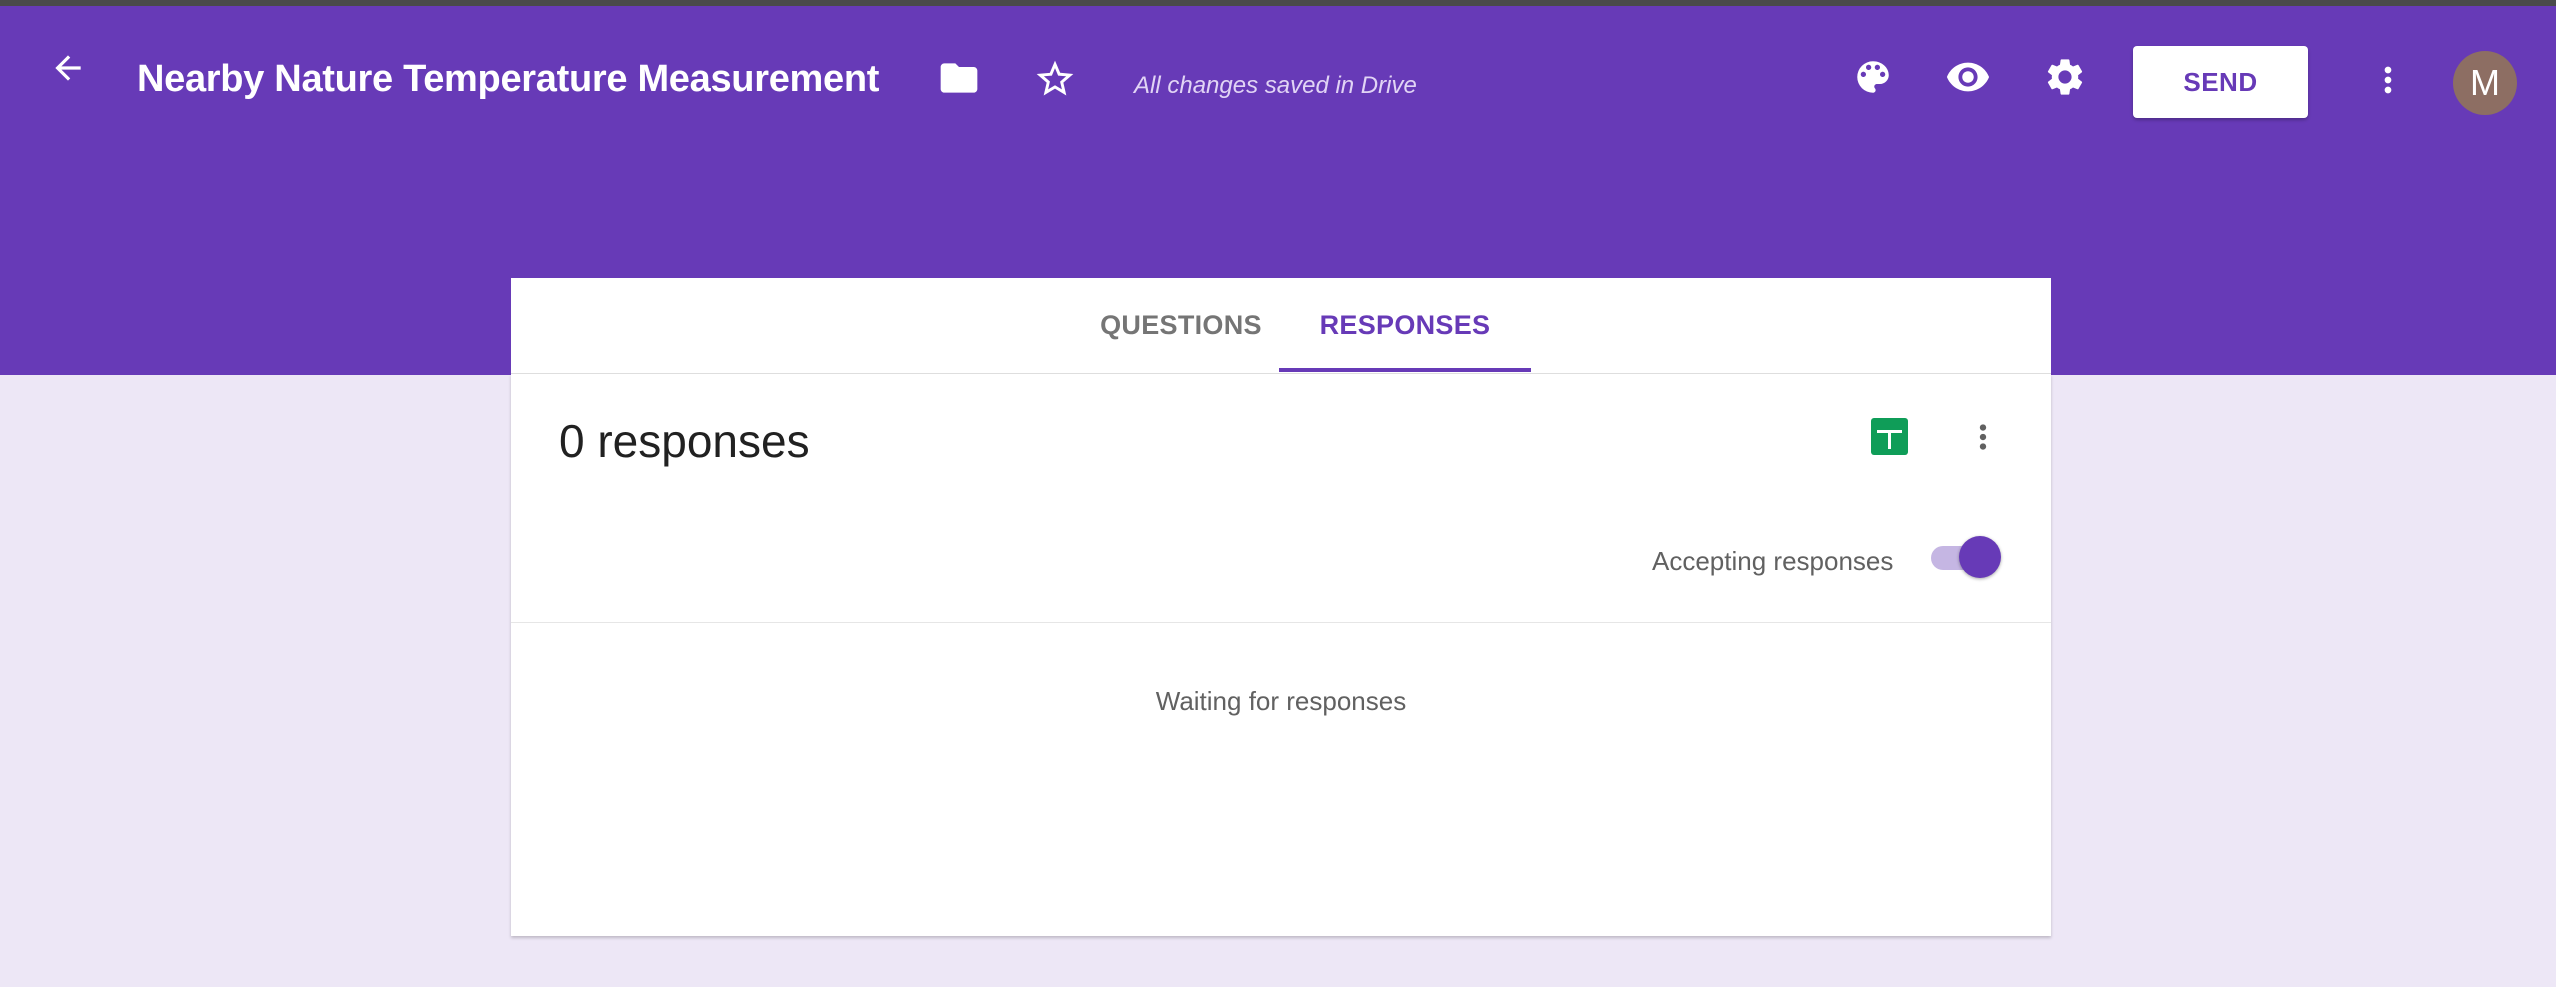 Image resolution: width=2556 pixels, height=987 pixels. Describe the element at coordinates (1405, 370) in the screenshot. I see `active-tab-indicator` at that location.